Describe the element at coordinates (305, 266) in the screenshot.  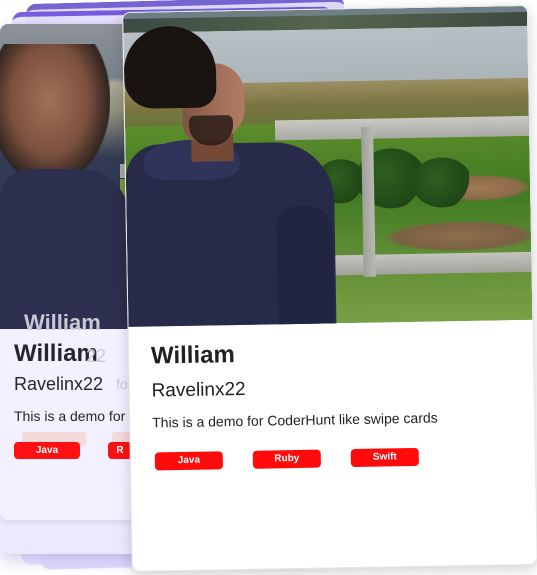
I see `photo-person-arm` at that location.